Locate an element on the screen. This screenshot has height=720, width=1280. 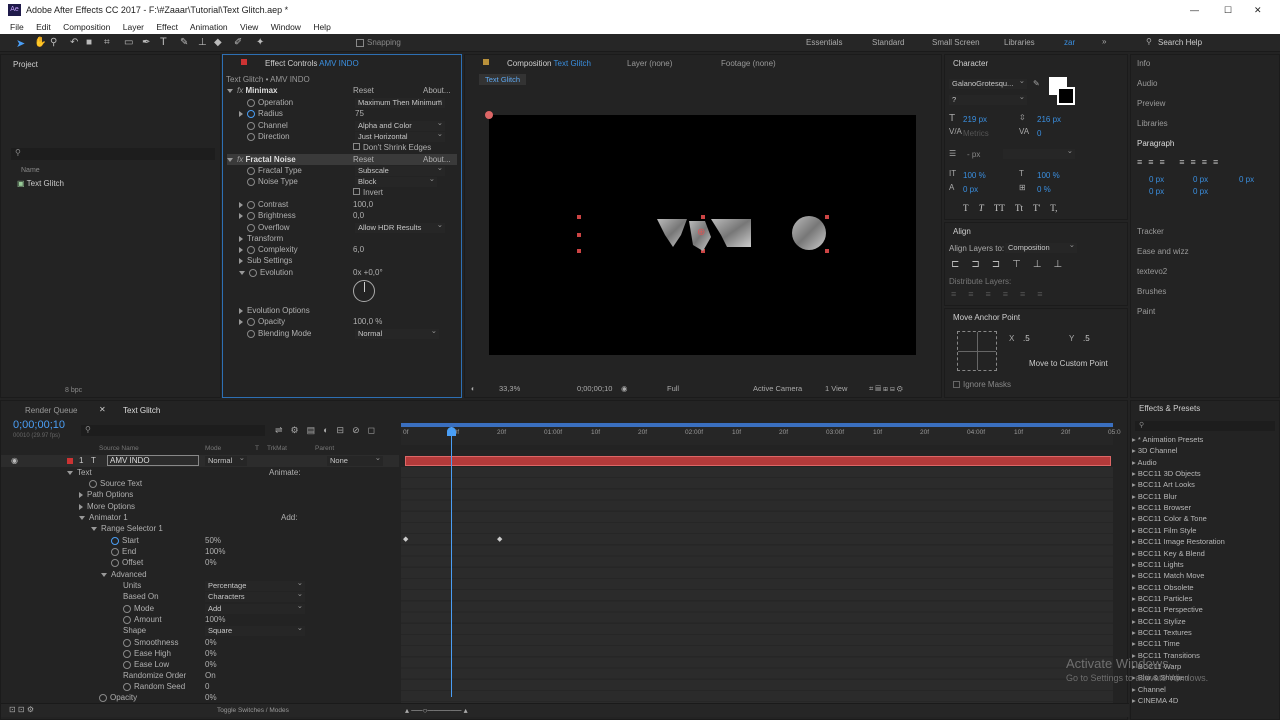
layer-parent-select: None is located at coordinates (355, 461).